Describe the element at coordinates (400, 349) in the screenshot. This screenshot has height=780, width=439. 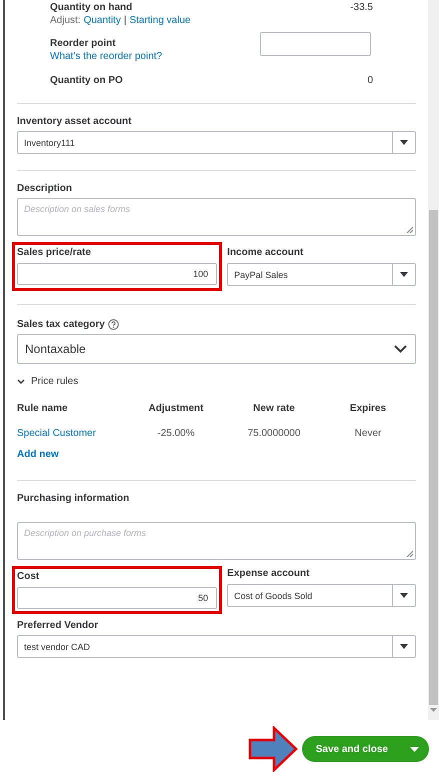
I see `chevron-down-icon` at that location.